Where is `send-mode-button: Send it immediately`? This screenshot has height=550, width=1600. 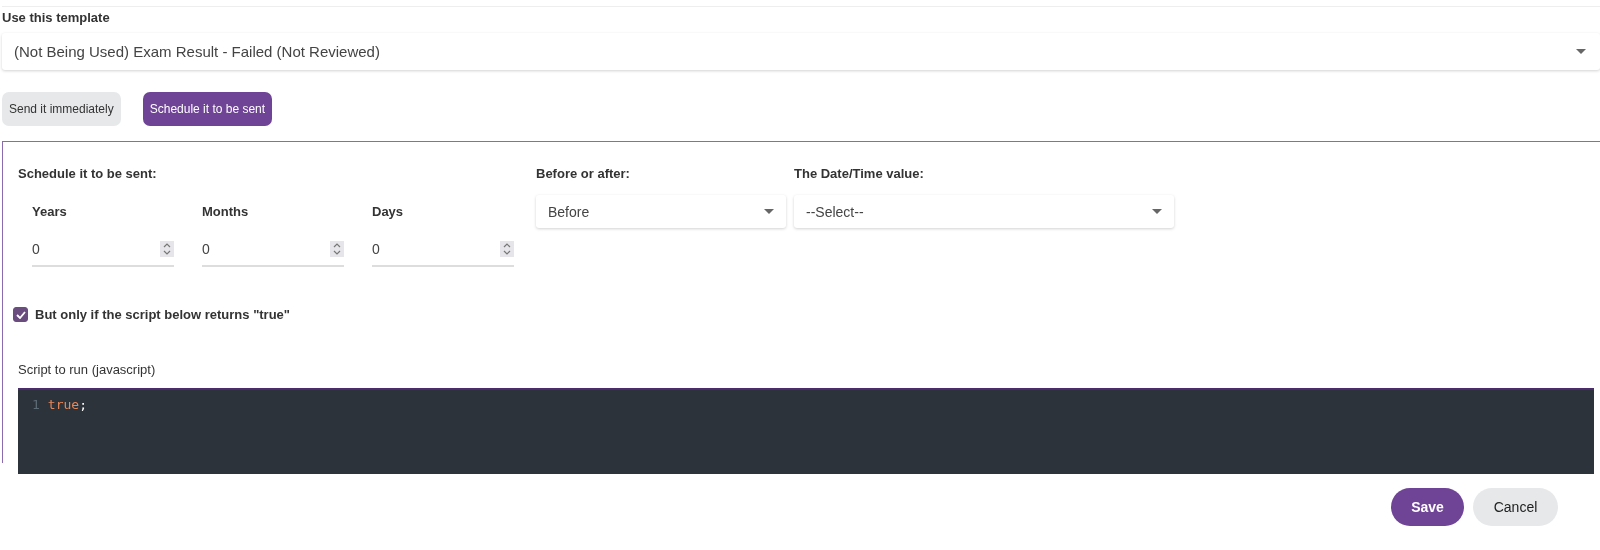
send-mode-button: Send it immediately is located at coordinates (61, 109).